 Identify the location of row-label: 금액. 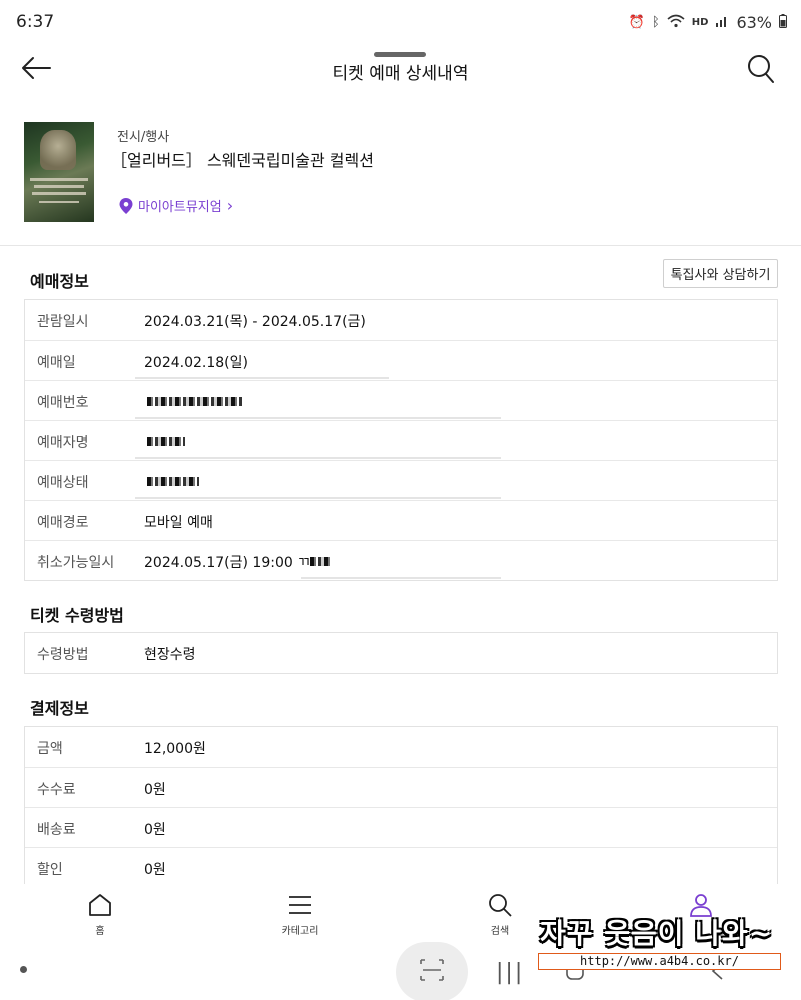
(50, 749).